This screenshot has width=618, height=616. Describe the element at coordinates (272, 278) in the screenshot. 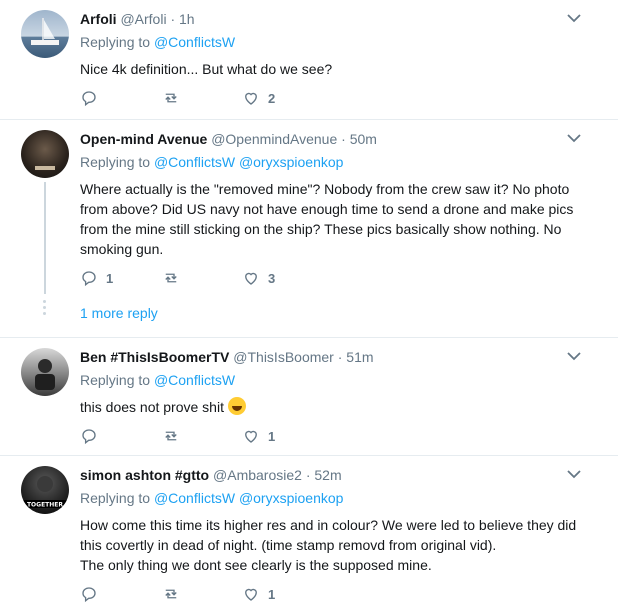

I see `like-count: 3` at that location.